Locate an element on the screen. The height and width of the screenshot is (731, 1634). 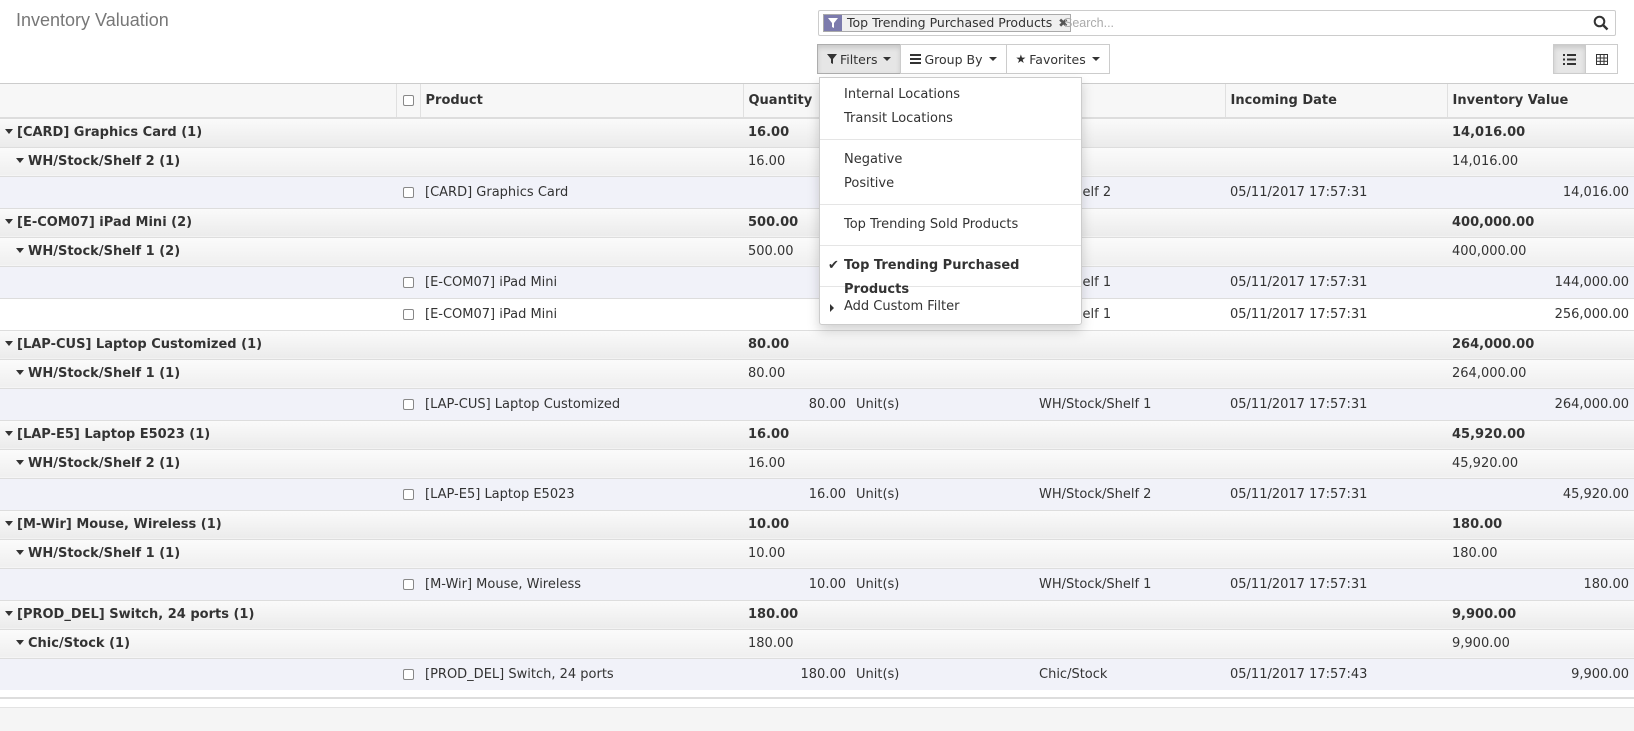
filters-button: Filters is located at coordinates (859, 59).